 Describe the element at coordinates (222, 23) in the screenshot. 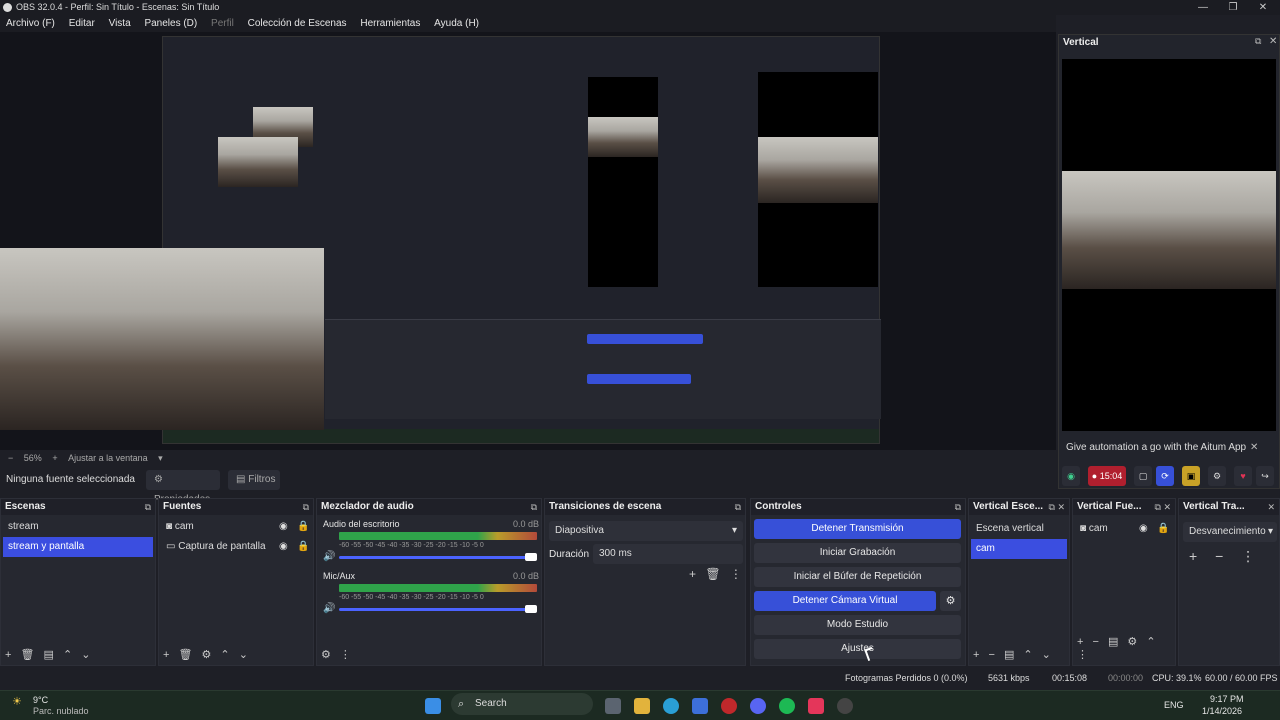

I see `menu-perfil: Perfil` at that location.